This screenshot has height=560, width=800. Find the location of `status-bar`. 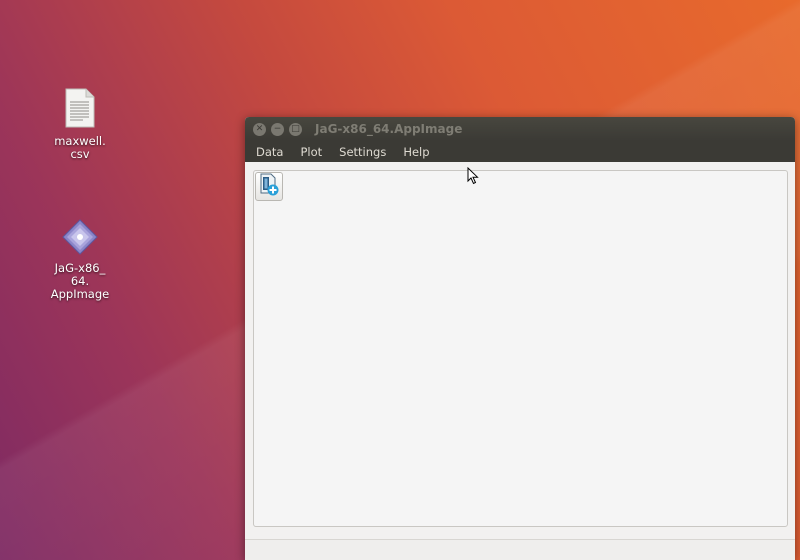

status-bar is located at coordinates (520, 549).